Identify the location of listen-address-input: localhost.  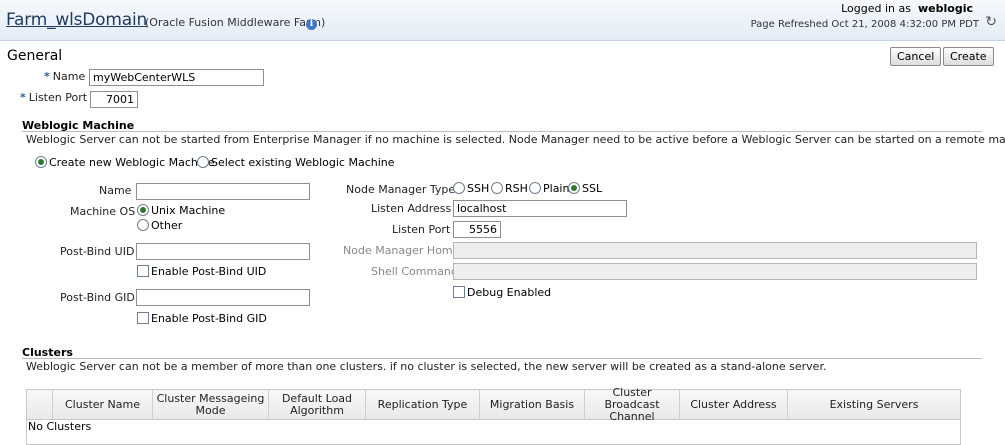
(540, 208).